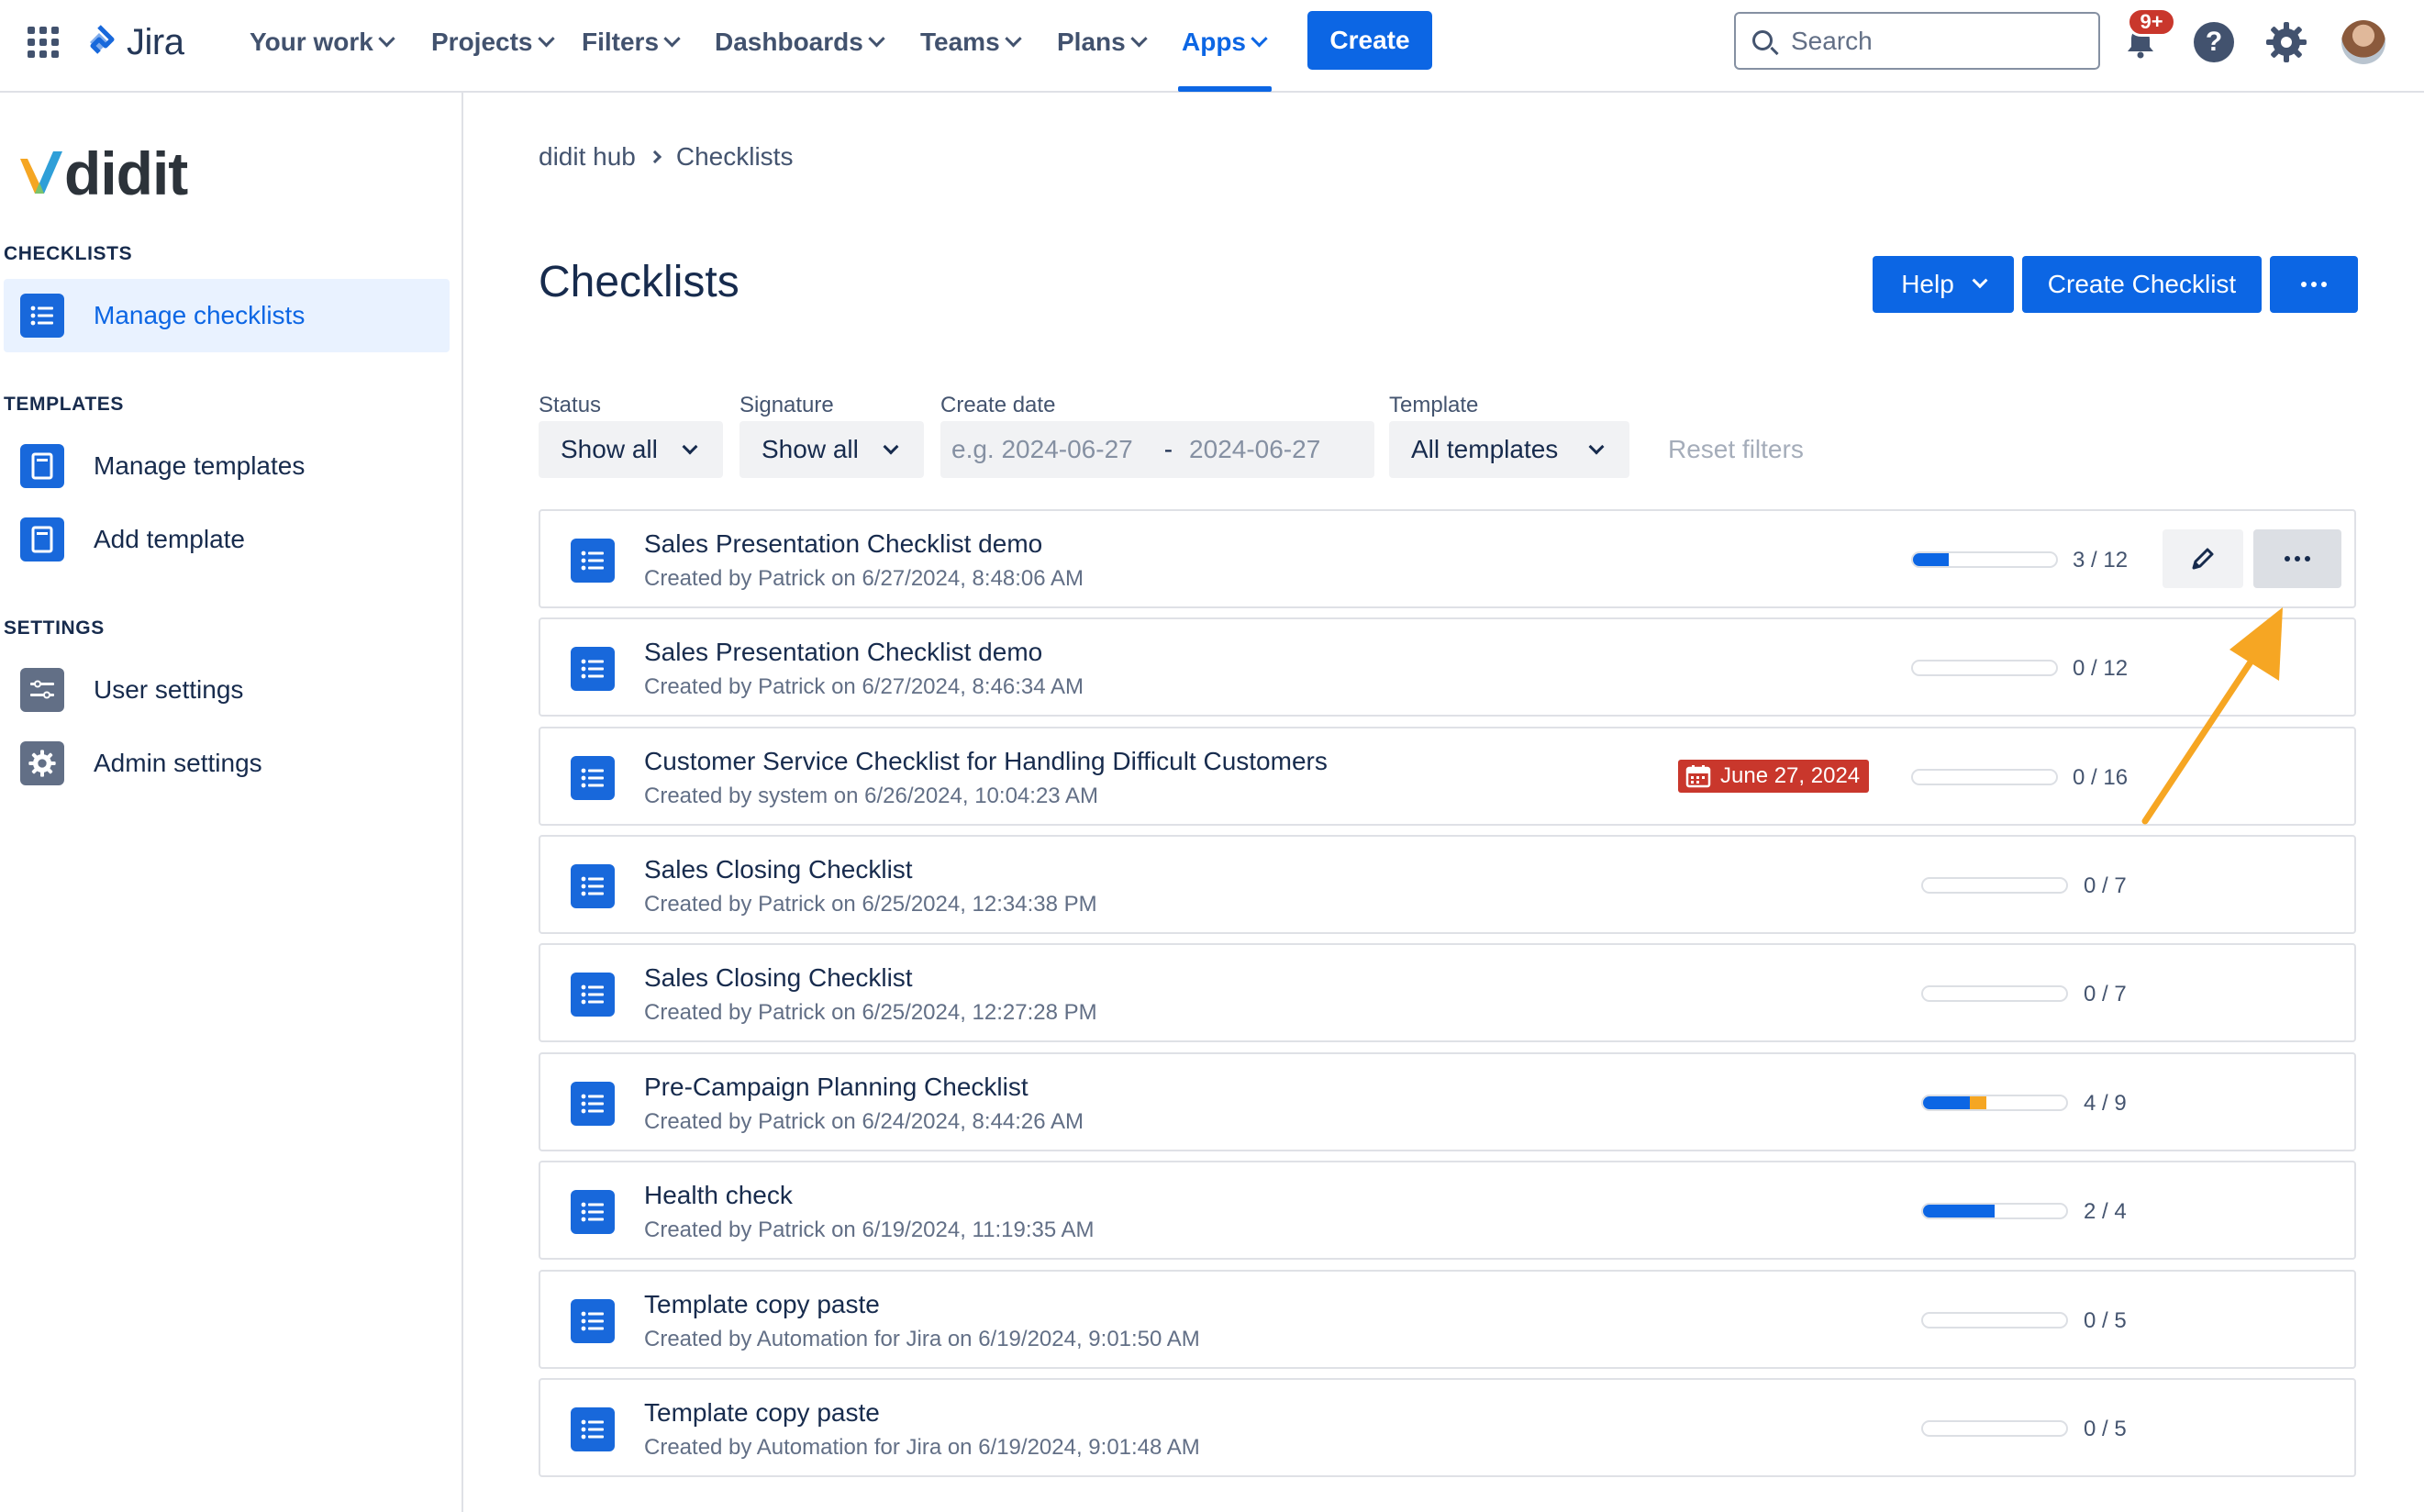 Image resolution: width=2424 pixels, height=1512 pixels. I want to click on reset-filters-link: Reset filters, so click(1736, 450).